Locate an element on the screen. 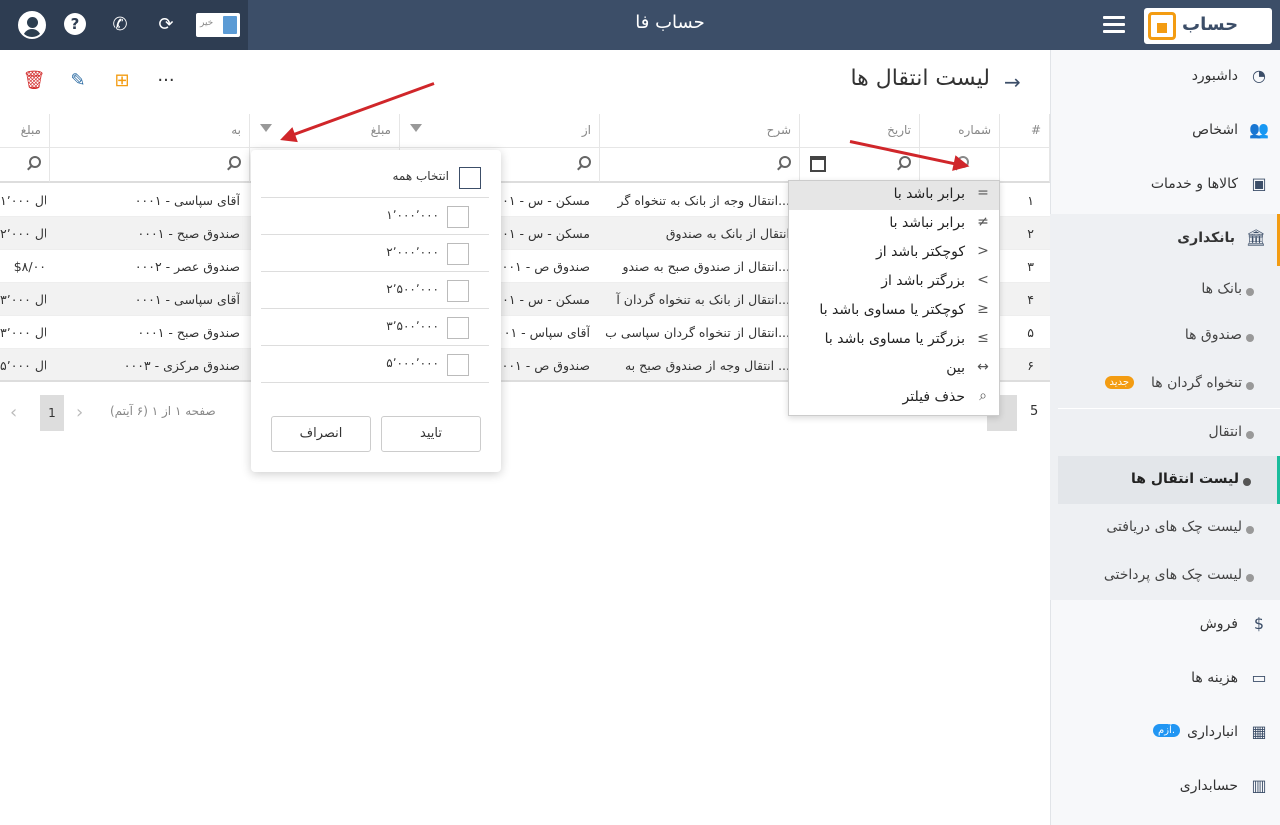  wallet-icon: ▭ is located at coordinates (1259, 677).